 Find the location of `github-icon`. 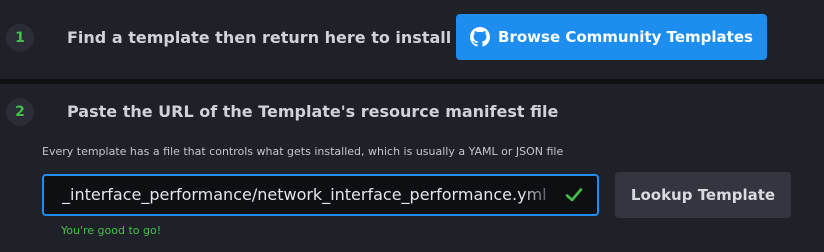

github-icon is located at coordinates (480, 37).